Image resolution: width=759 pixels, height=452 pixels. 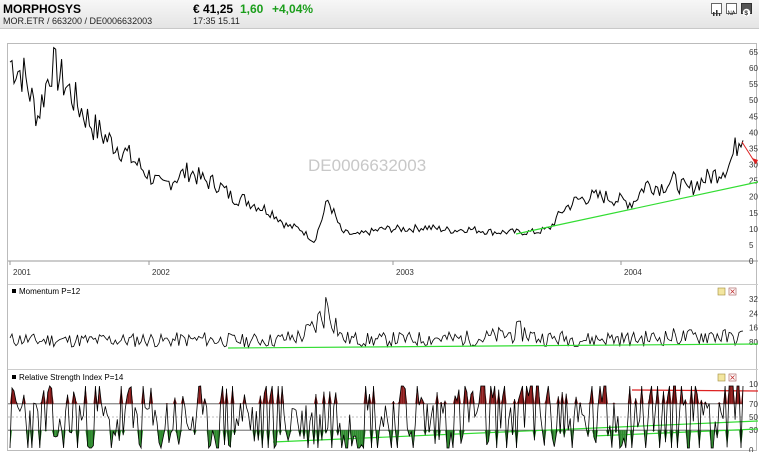 What do you see at coordinates (753, 132) in the screenshot?
I see `price-y-tick: 40` at bounding box center [753, 132].